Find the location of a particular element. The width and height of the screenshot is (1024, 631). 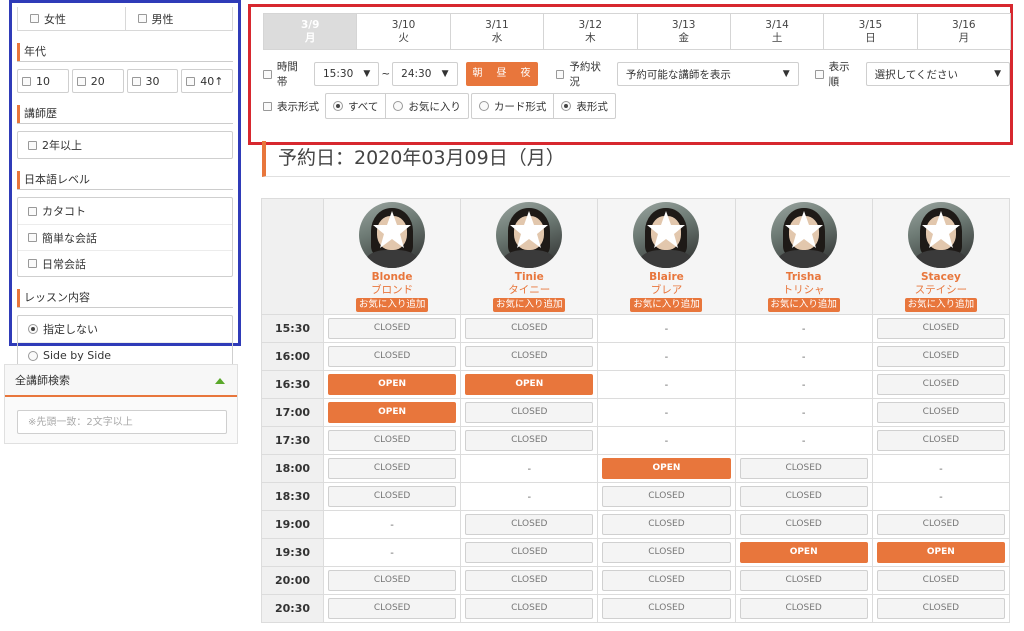

teacher-column-header: Blaire ブレア お気に入り追加 is located at coordinates (666, 256).